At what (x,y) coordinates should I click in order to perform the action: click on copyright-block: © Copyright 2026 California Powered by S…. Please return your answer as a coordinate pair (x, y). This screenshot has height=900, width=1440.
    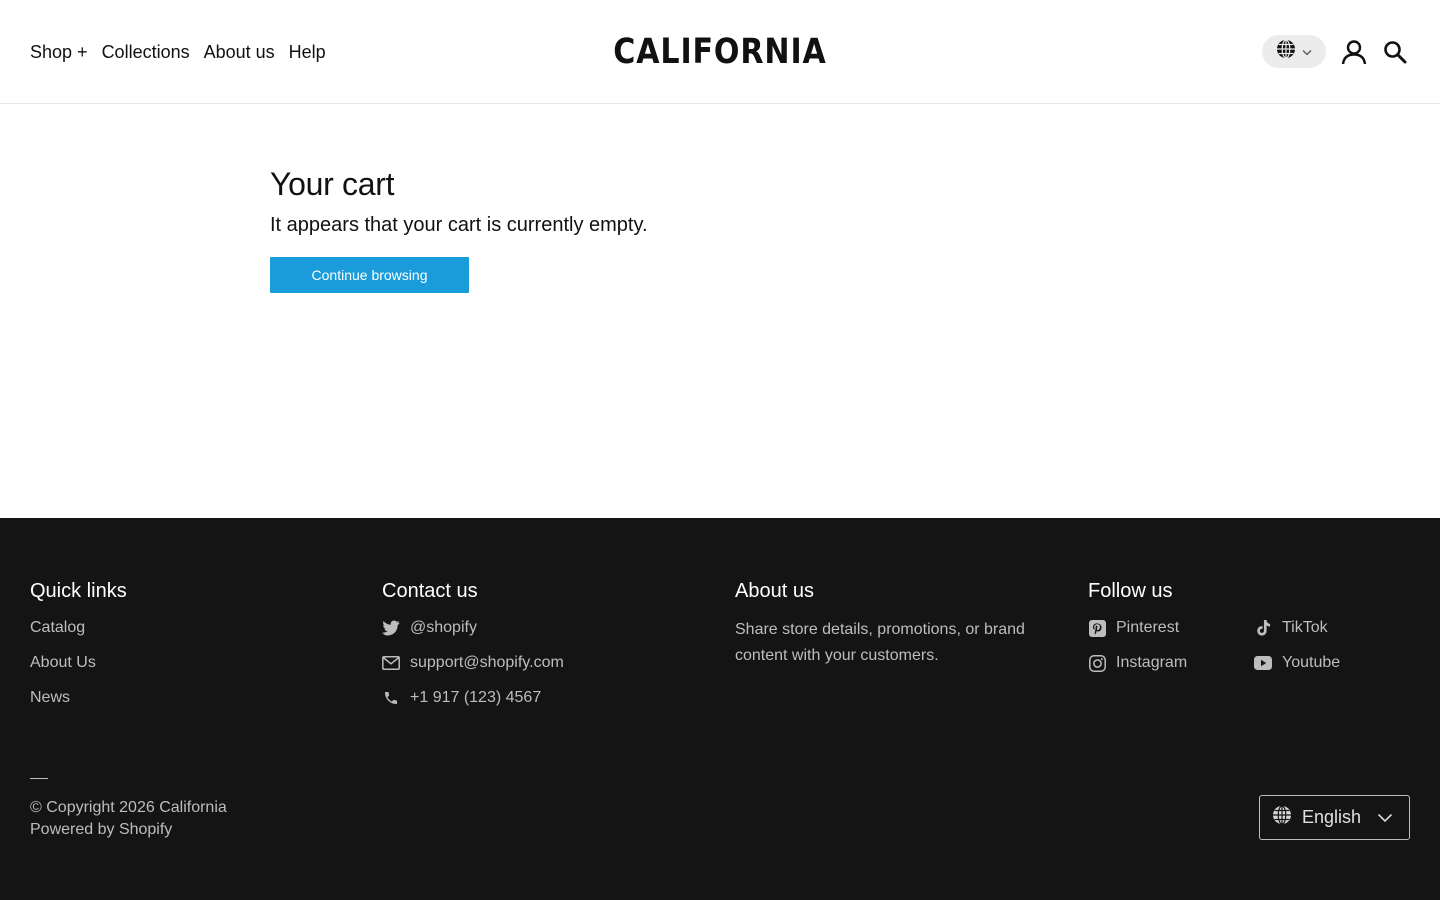
    Looking at the image, I should click on (128, 819).